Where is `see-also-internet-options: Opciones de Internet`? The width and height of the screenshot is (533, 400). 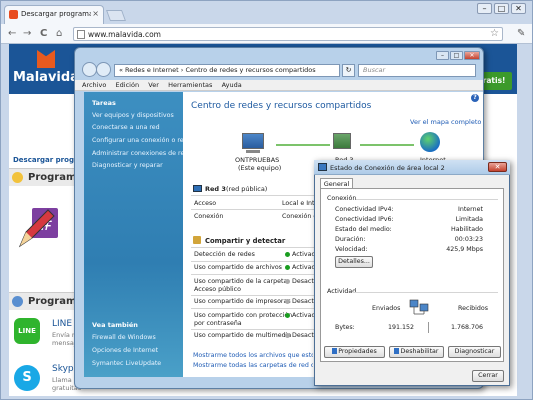 see-also-internet-options: Opciones de Internet is located at coordinates (125, 350).